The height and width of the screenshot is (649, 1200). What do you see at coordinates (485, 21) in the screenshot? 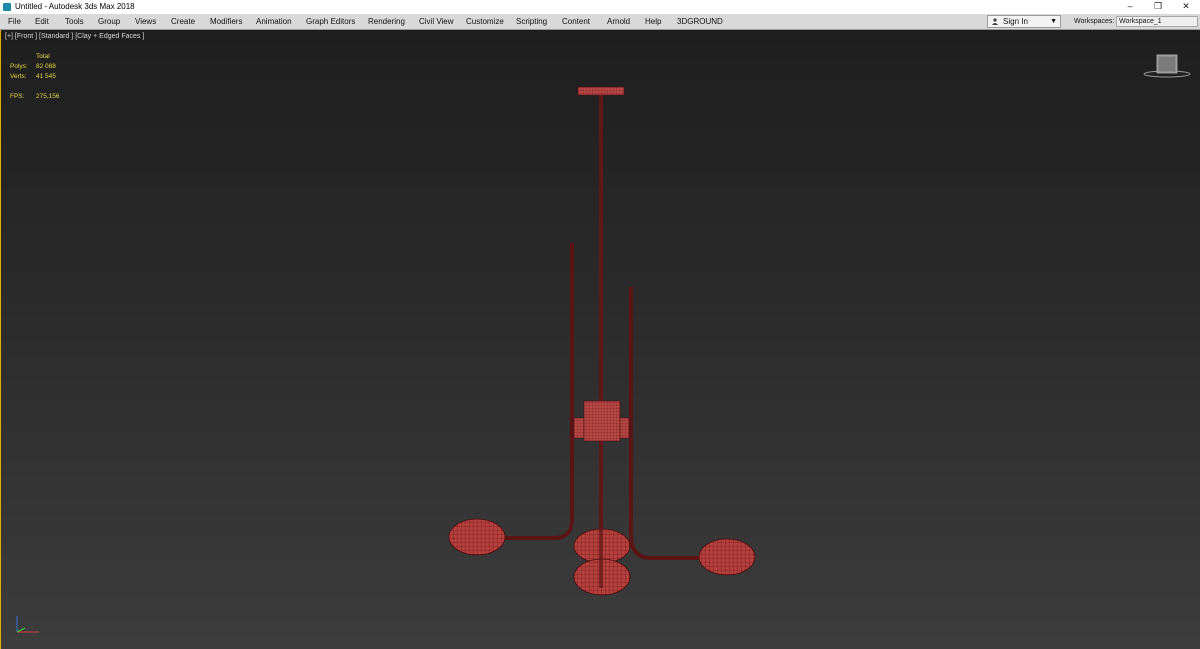
I see `menu-customize: Customize` at bounding box center [485, 21].